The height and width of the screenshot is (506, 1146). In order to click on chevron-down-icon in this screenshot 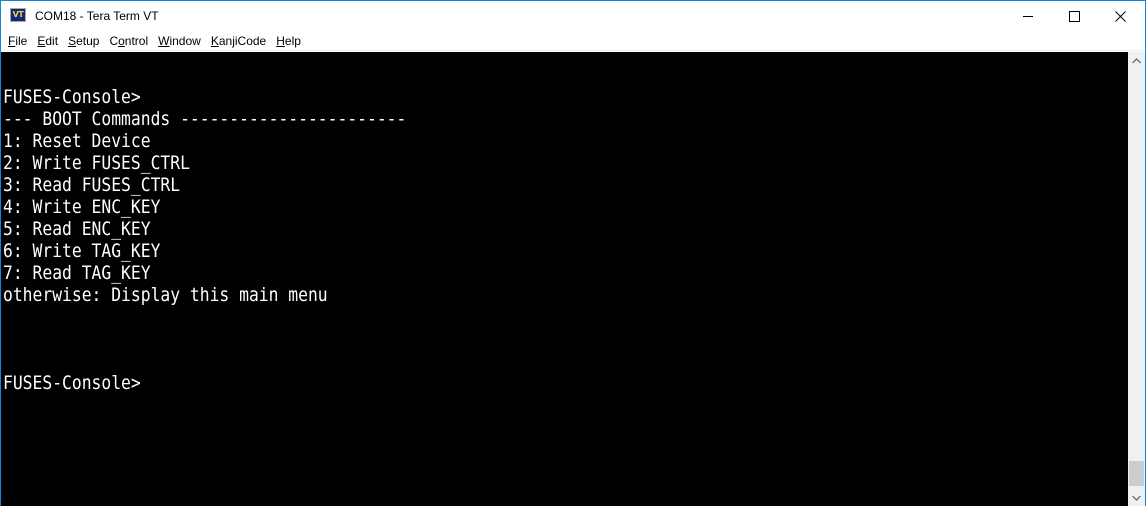, I will do `click(1136, 498)`.